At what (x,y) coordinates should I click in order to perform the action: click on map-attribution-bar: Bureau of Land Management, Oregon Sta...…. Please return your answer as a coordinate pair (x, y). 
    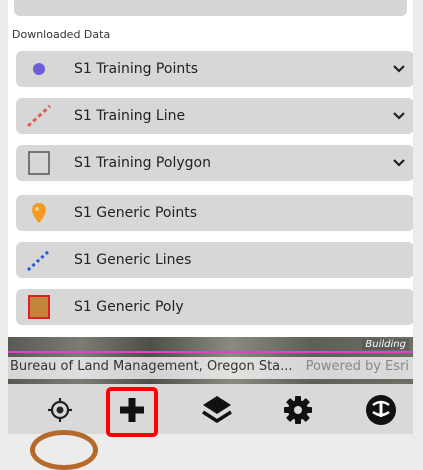
    Looking at the image, I should click on (210, 368).